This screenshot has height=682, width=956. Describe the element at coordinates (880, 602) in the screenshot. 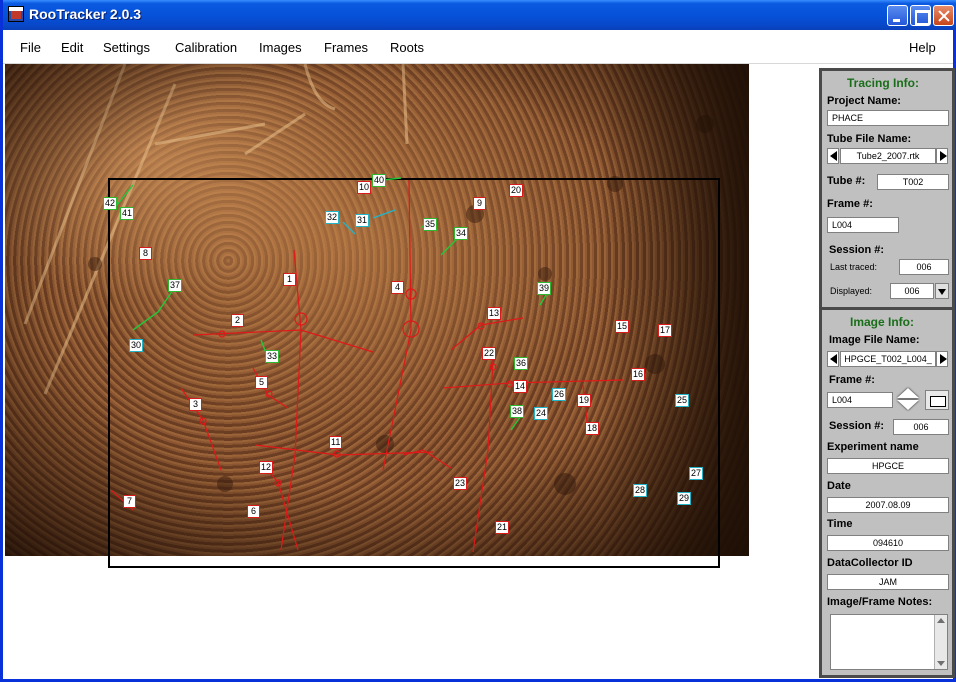

I see `notes-label: Image/Frame Notes:` at that location.